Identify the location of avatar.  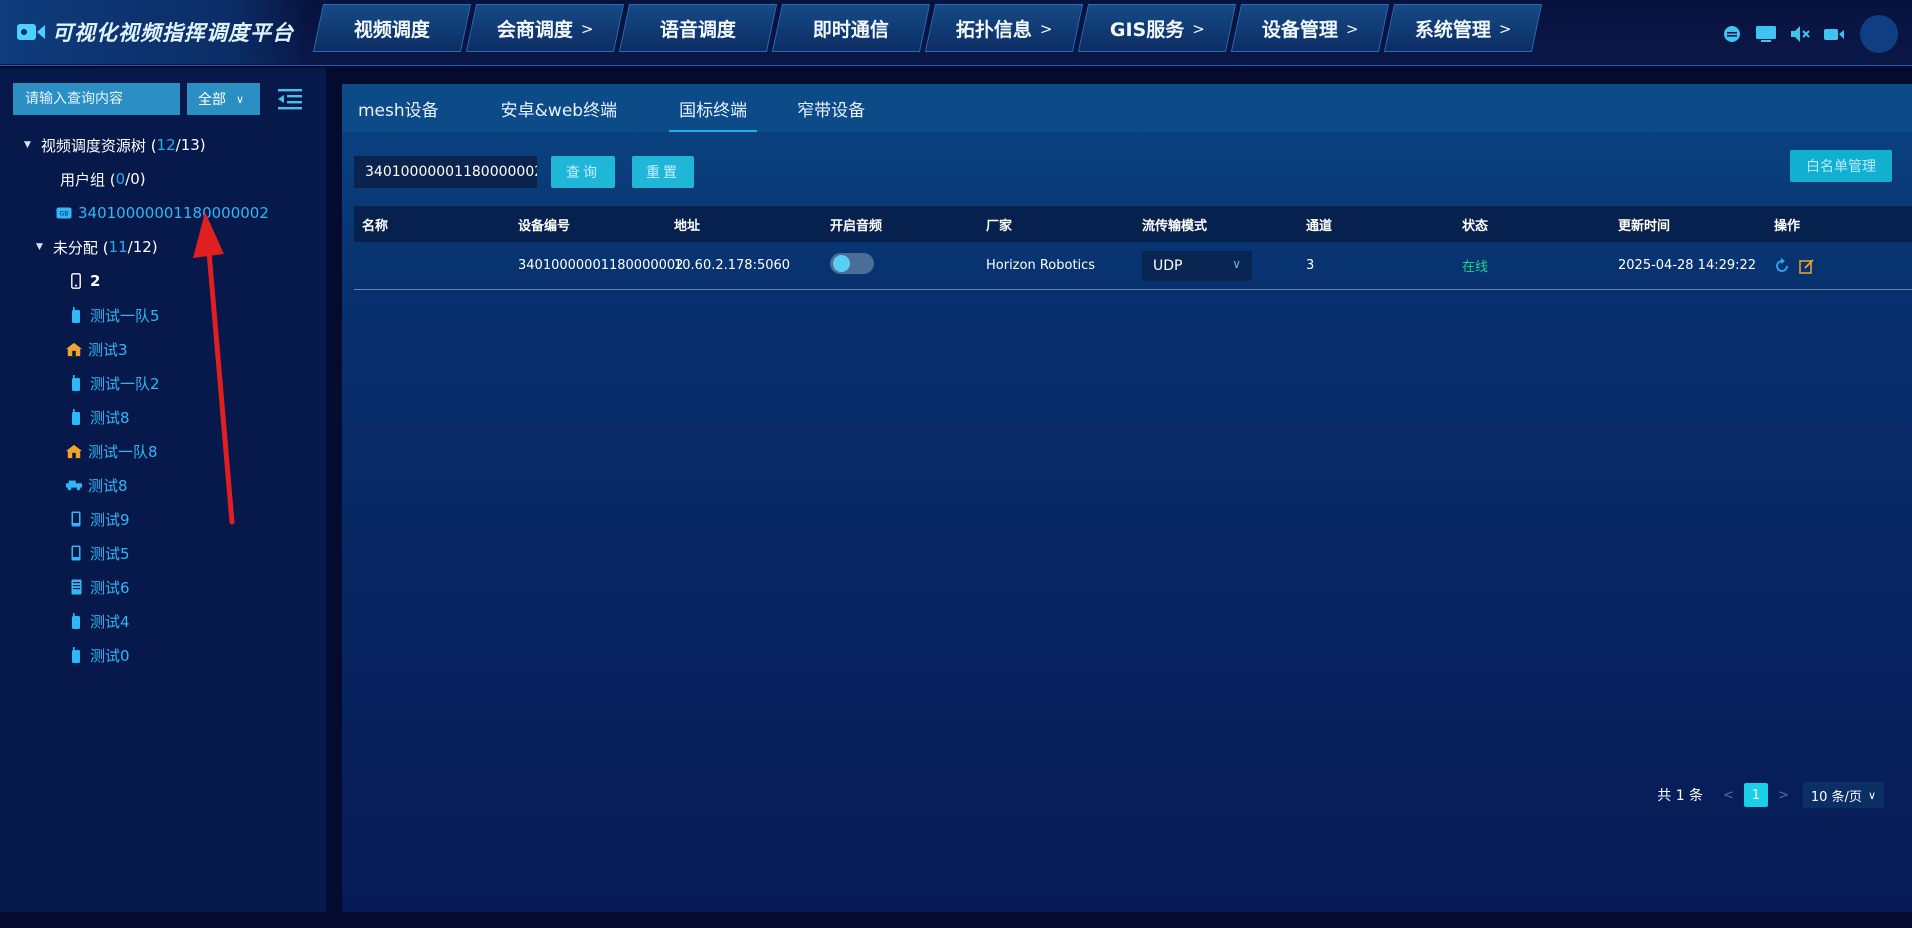
(1879, 34).